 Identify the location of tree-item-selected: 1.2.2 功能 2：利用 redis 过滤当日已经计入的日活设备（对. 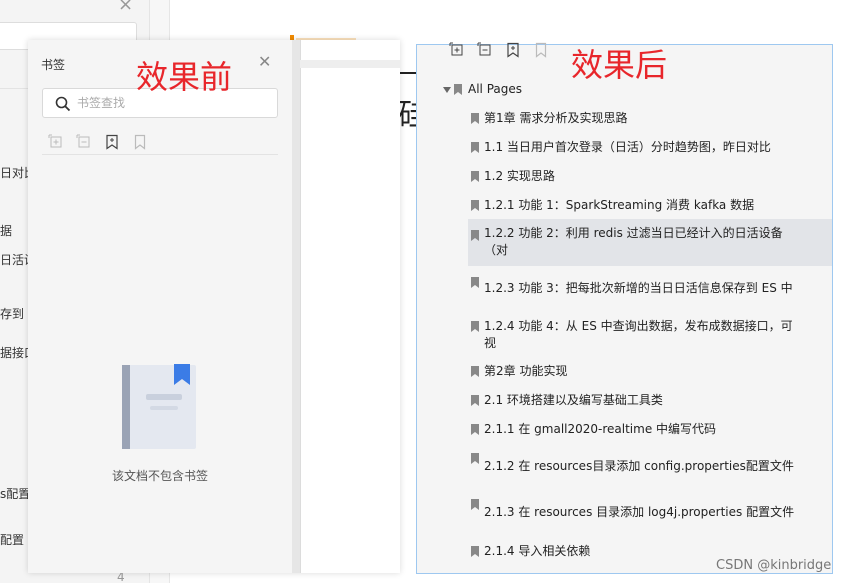
(650, 242).